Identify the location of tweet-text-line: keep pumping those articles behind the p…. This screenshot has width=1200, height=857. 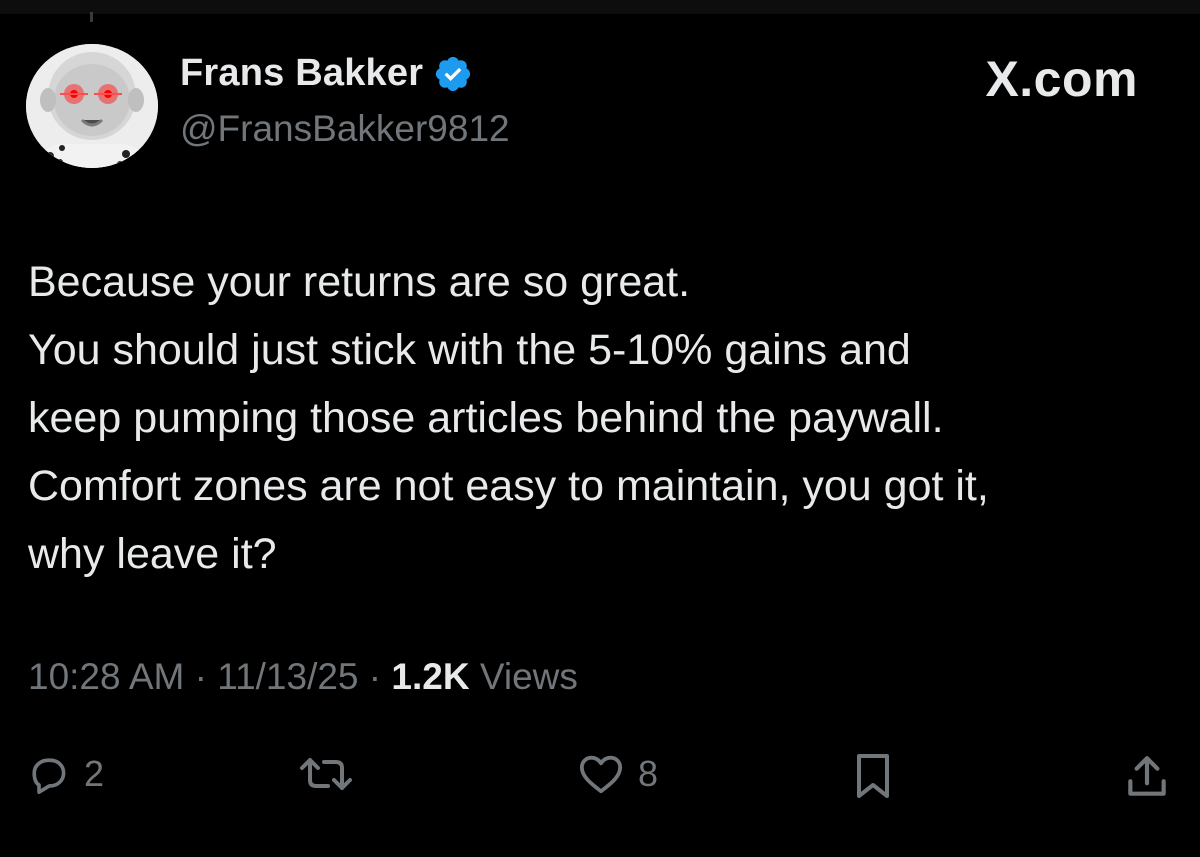
(486, 418).